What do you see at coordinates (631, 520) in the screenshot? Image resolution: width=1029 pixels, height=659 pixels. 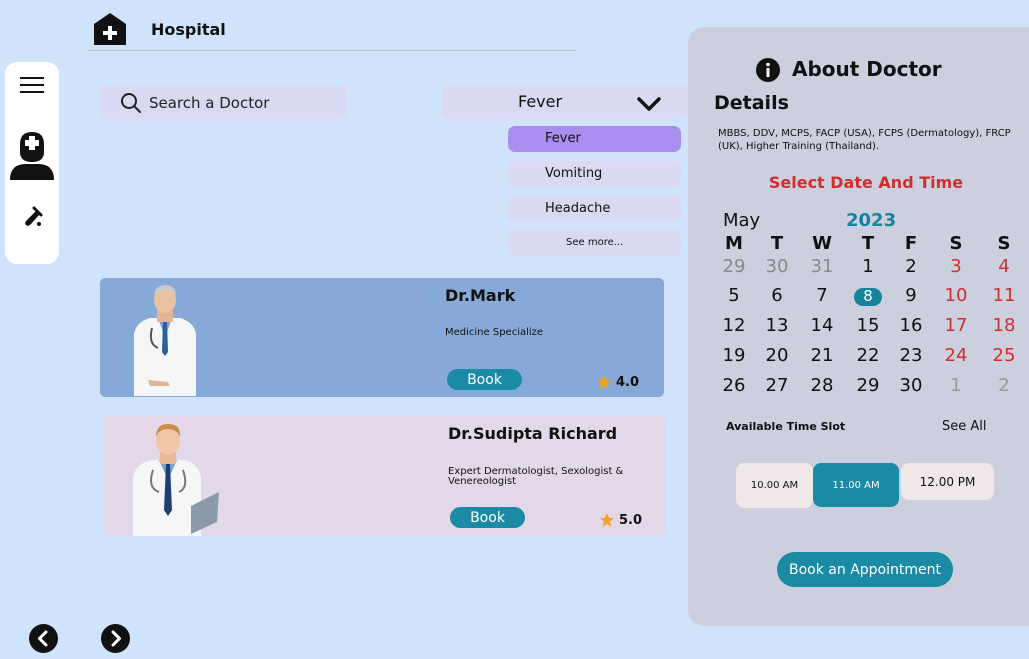 I see `rating-value: 5.0` at bounding box center [631, 520].